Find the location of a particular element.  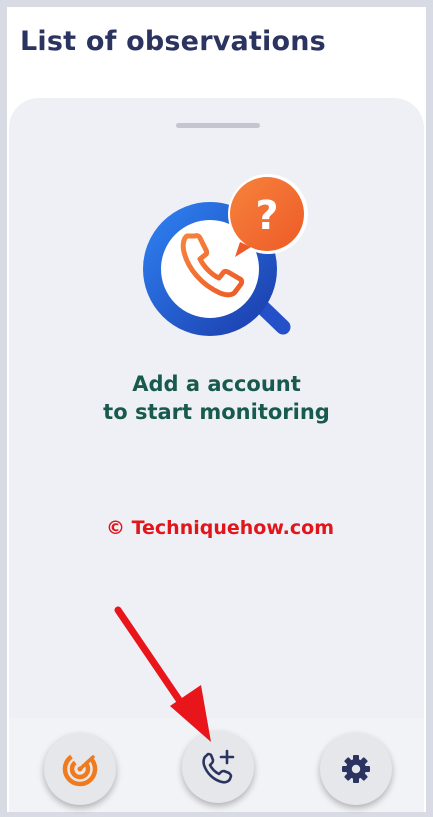

gear-icon is located at coordinates (356, 769).